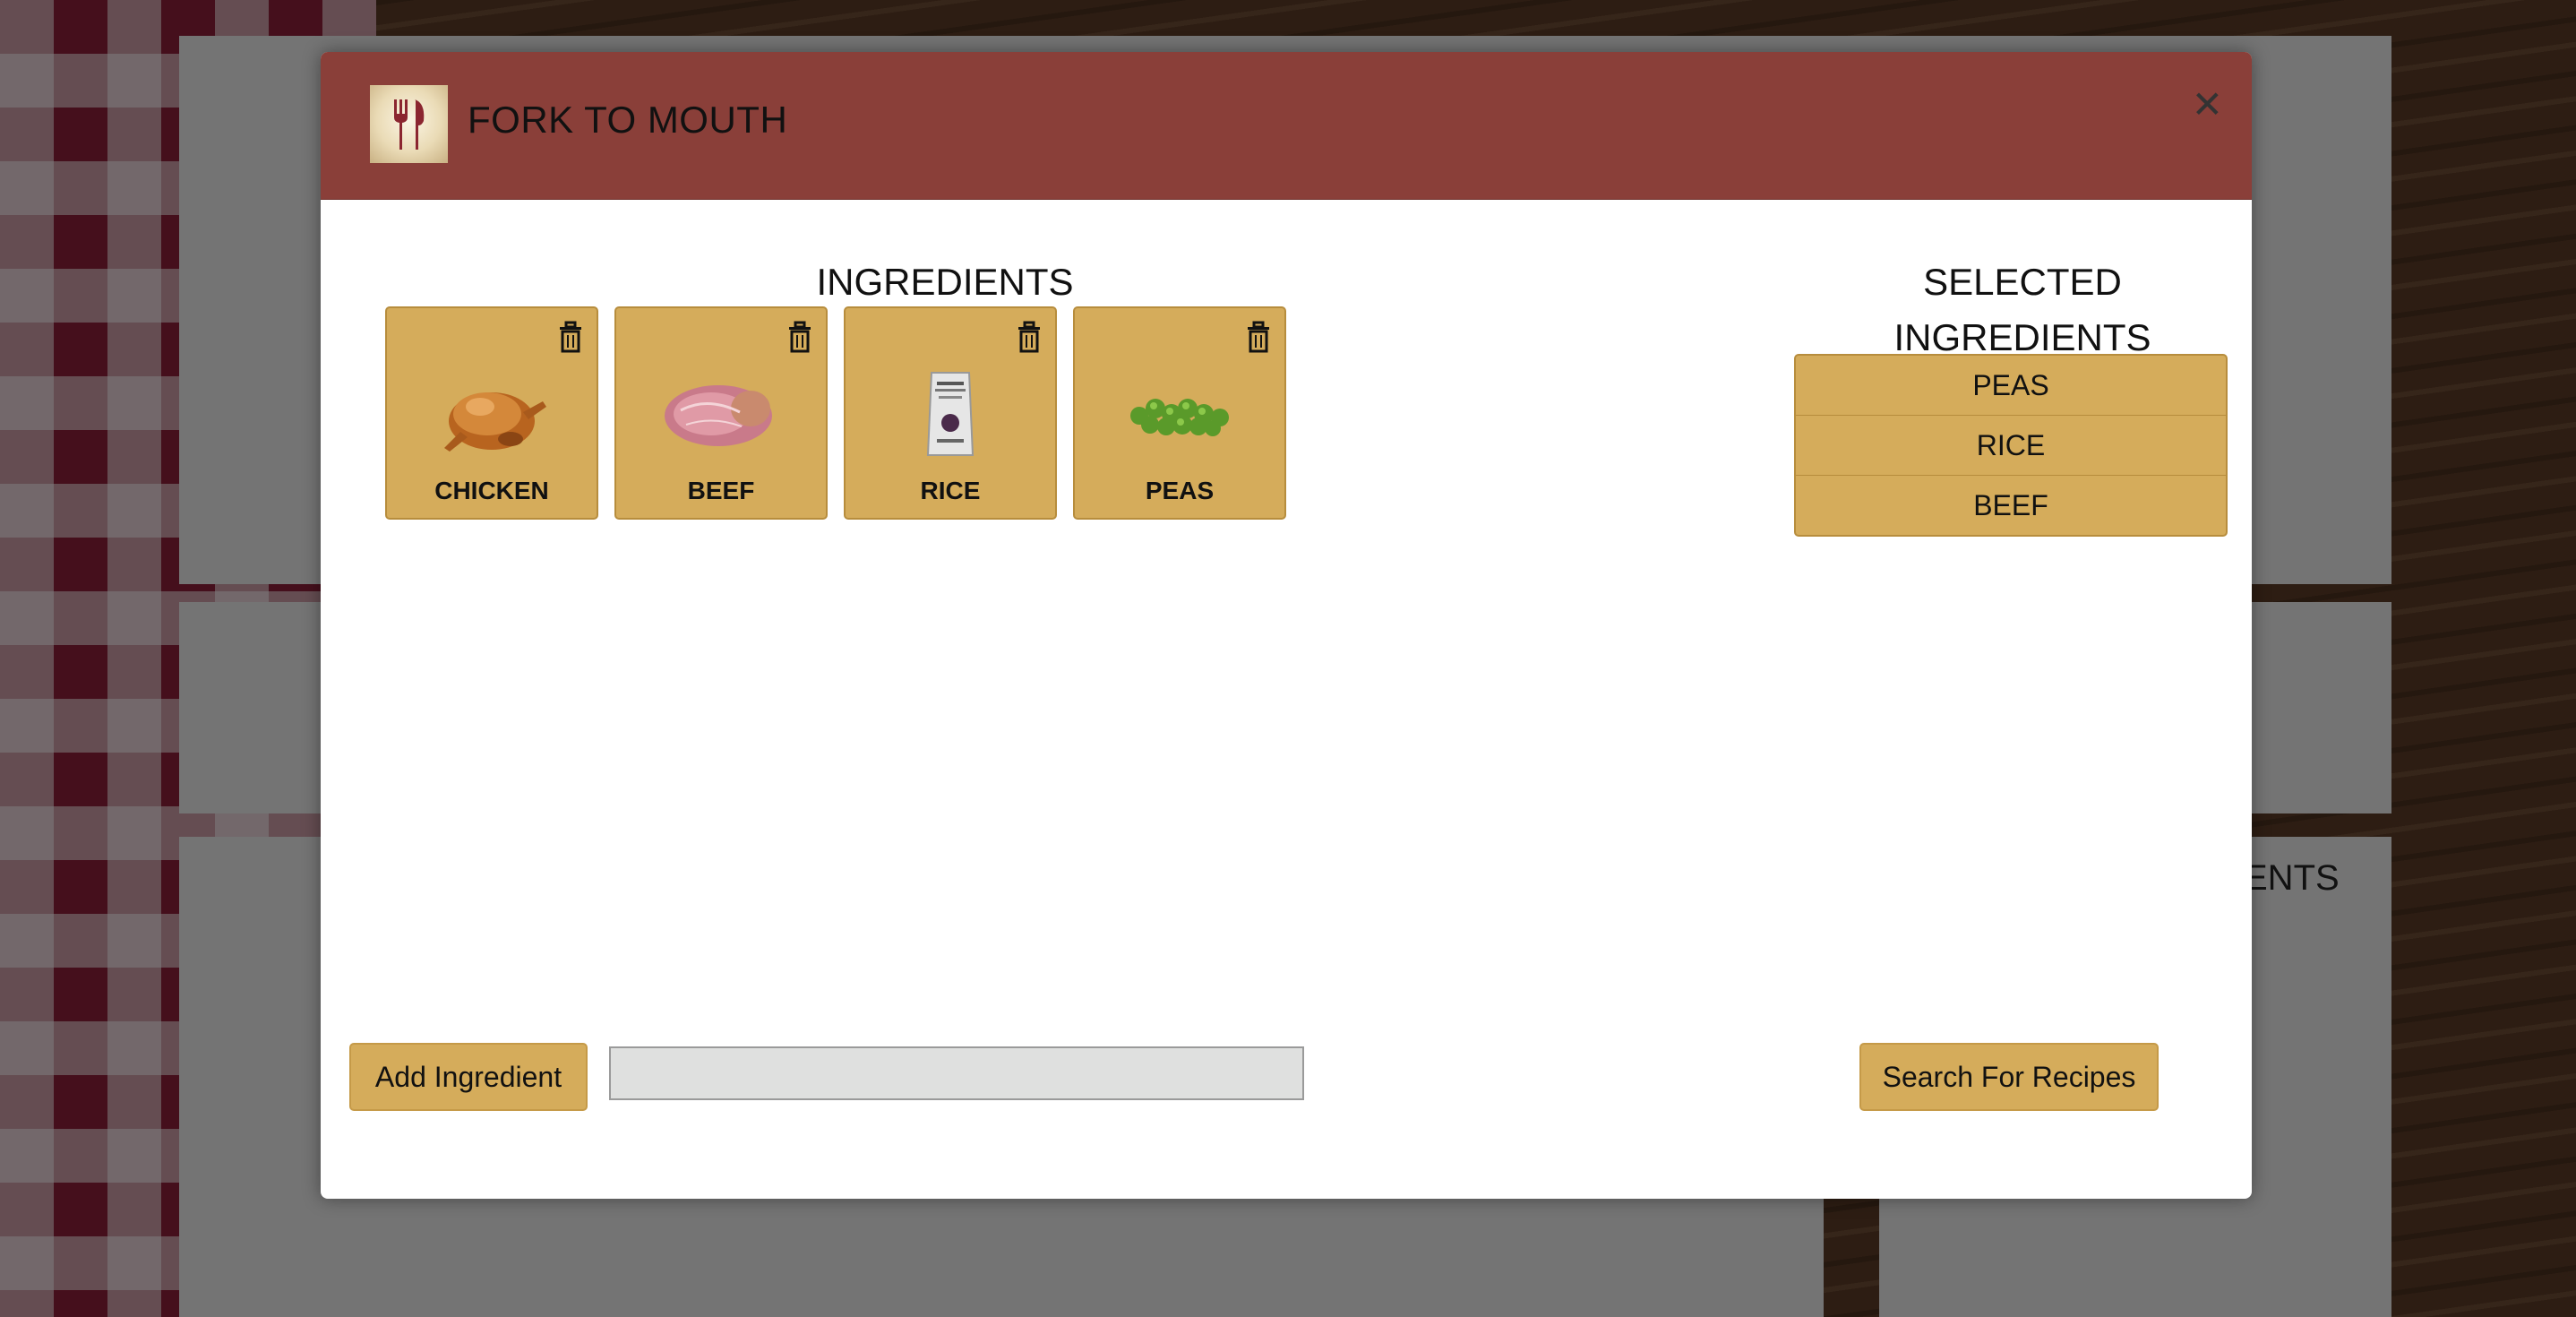  I want to click on ingredient-name: BEEF, so click(721, 490).